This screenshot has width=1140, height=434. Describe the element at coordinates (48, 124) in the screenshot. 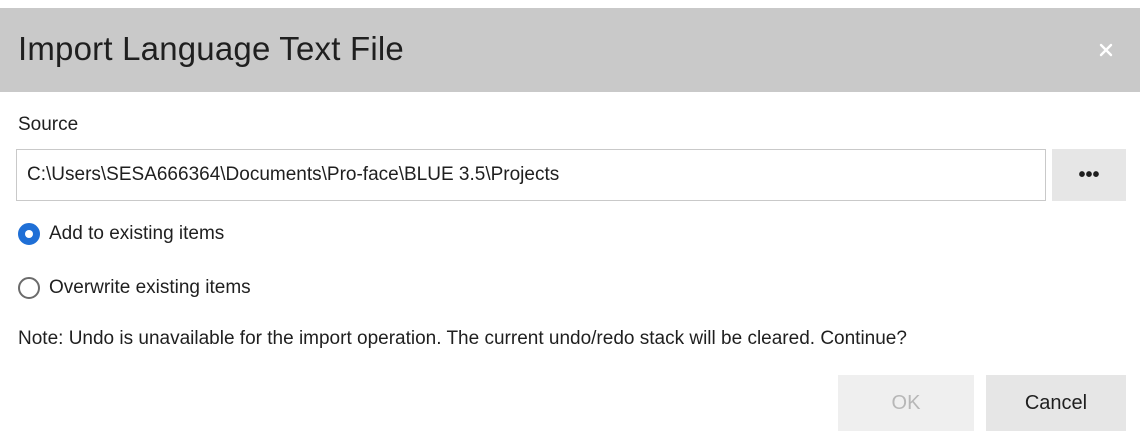

I see `source-label: Source` at that location.